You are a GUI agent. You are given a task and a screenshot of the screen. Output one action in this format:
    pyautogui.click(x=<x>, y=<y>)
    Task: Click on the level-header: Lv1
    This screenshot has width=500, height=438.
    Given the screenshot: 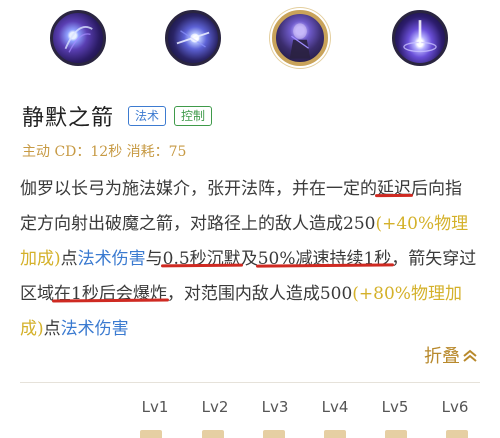 What is the action you would take?
    pyautogui.click(x=155, y=407)
    